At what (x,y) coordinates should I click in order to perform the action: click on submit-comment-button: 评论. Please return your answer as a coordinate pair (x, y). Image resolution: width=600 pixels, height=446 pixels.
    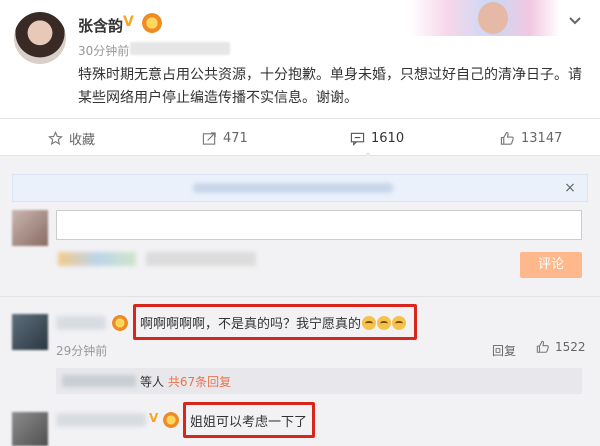
    Looking at the image, I should click on (551, 265).